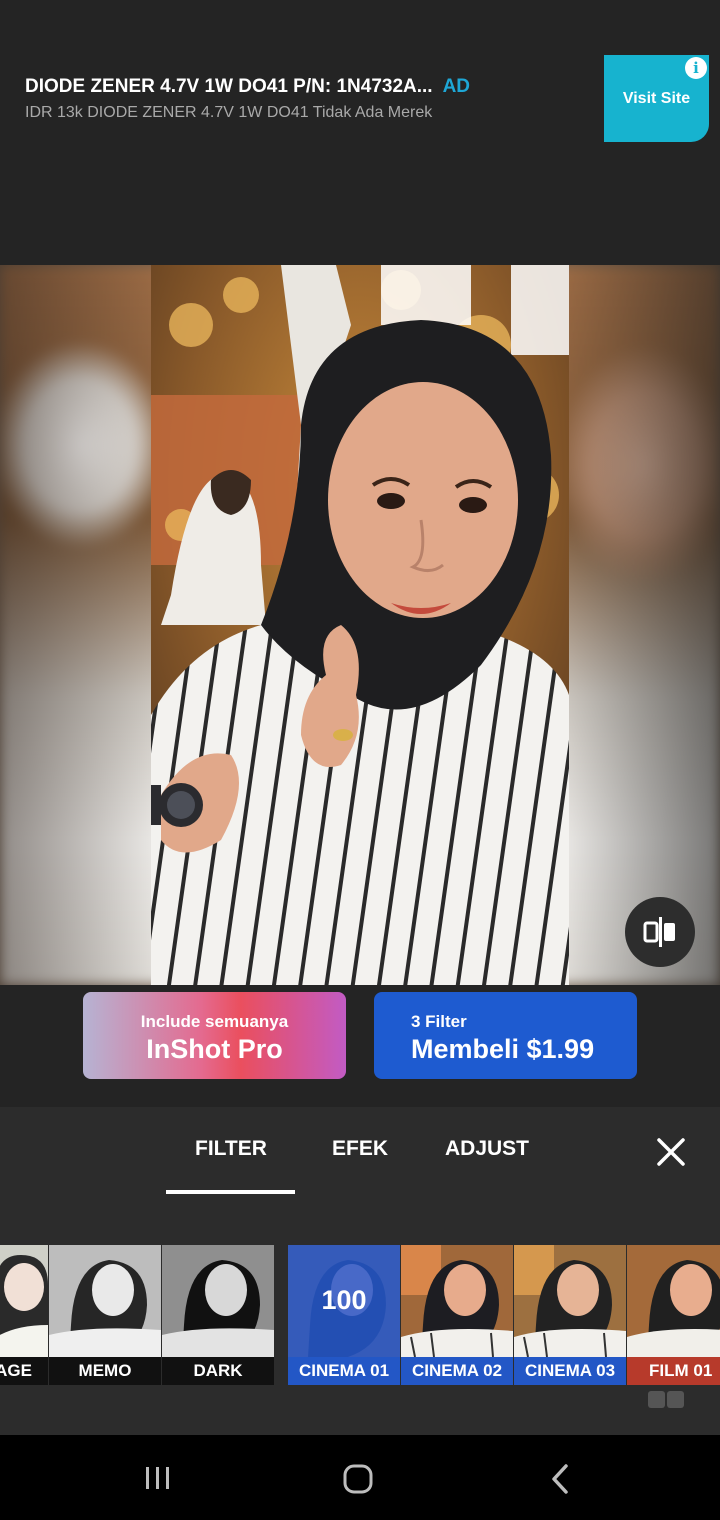 The image size is (720, 1520). What do you see at coordinates (644, 625) in the screenshot?
I see `blur-shade-right` at bounding box center [644, 625].